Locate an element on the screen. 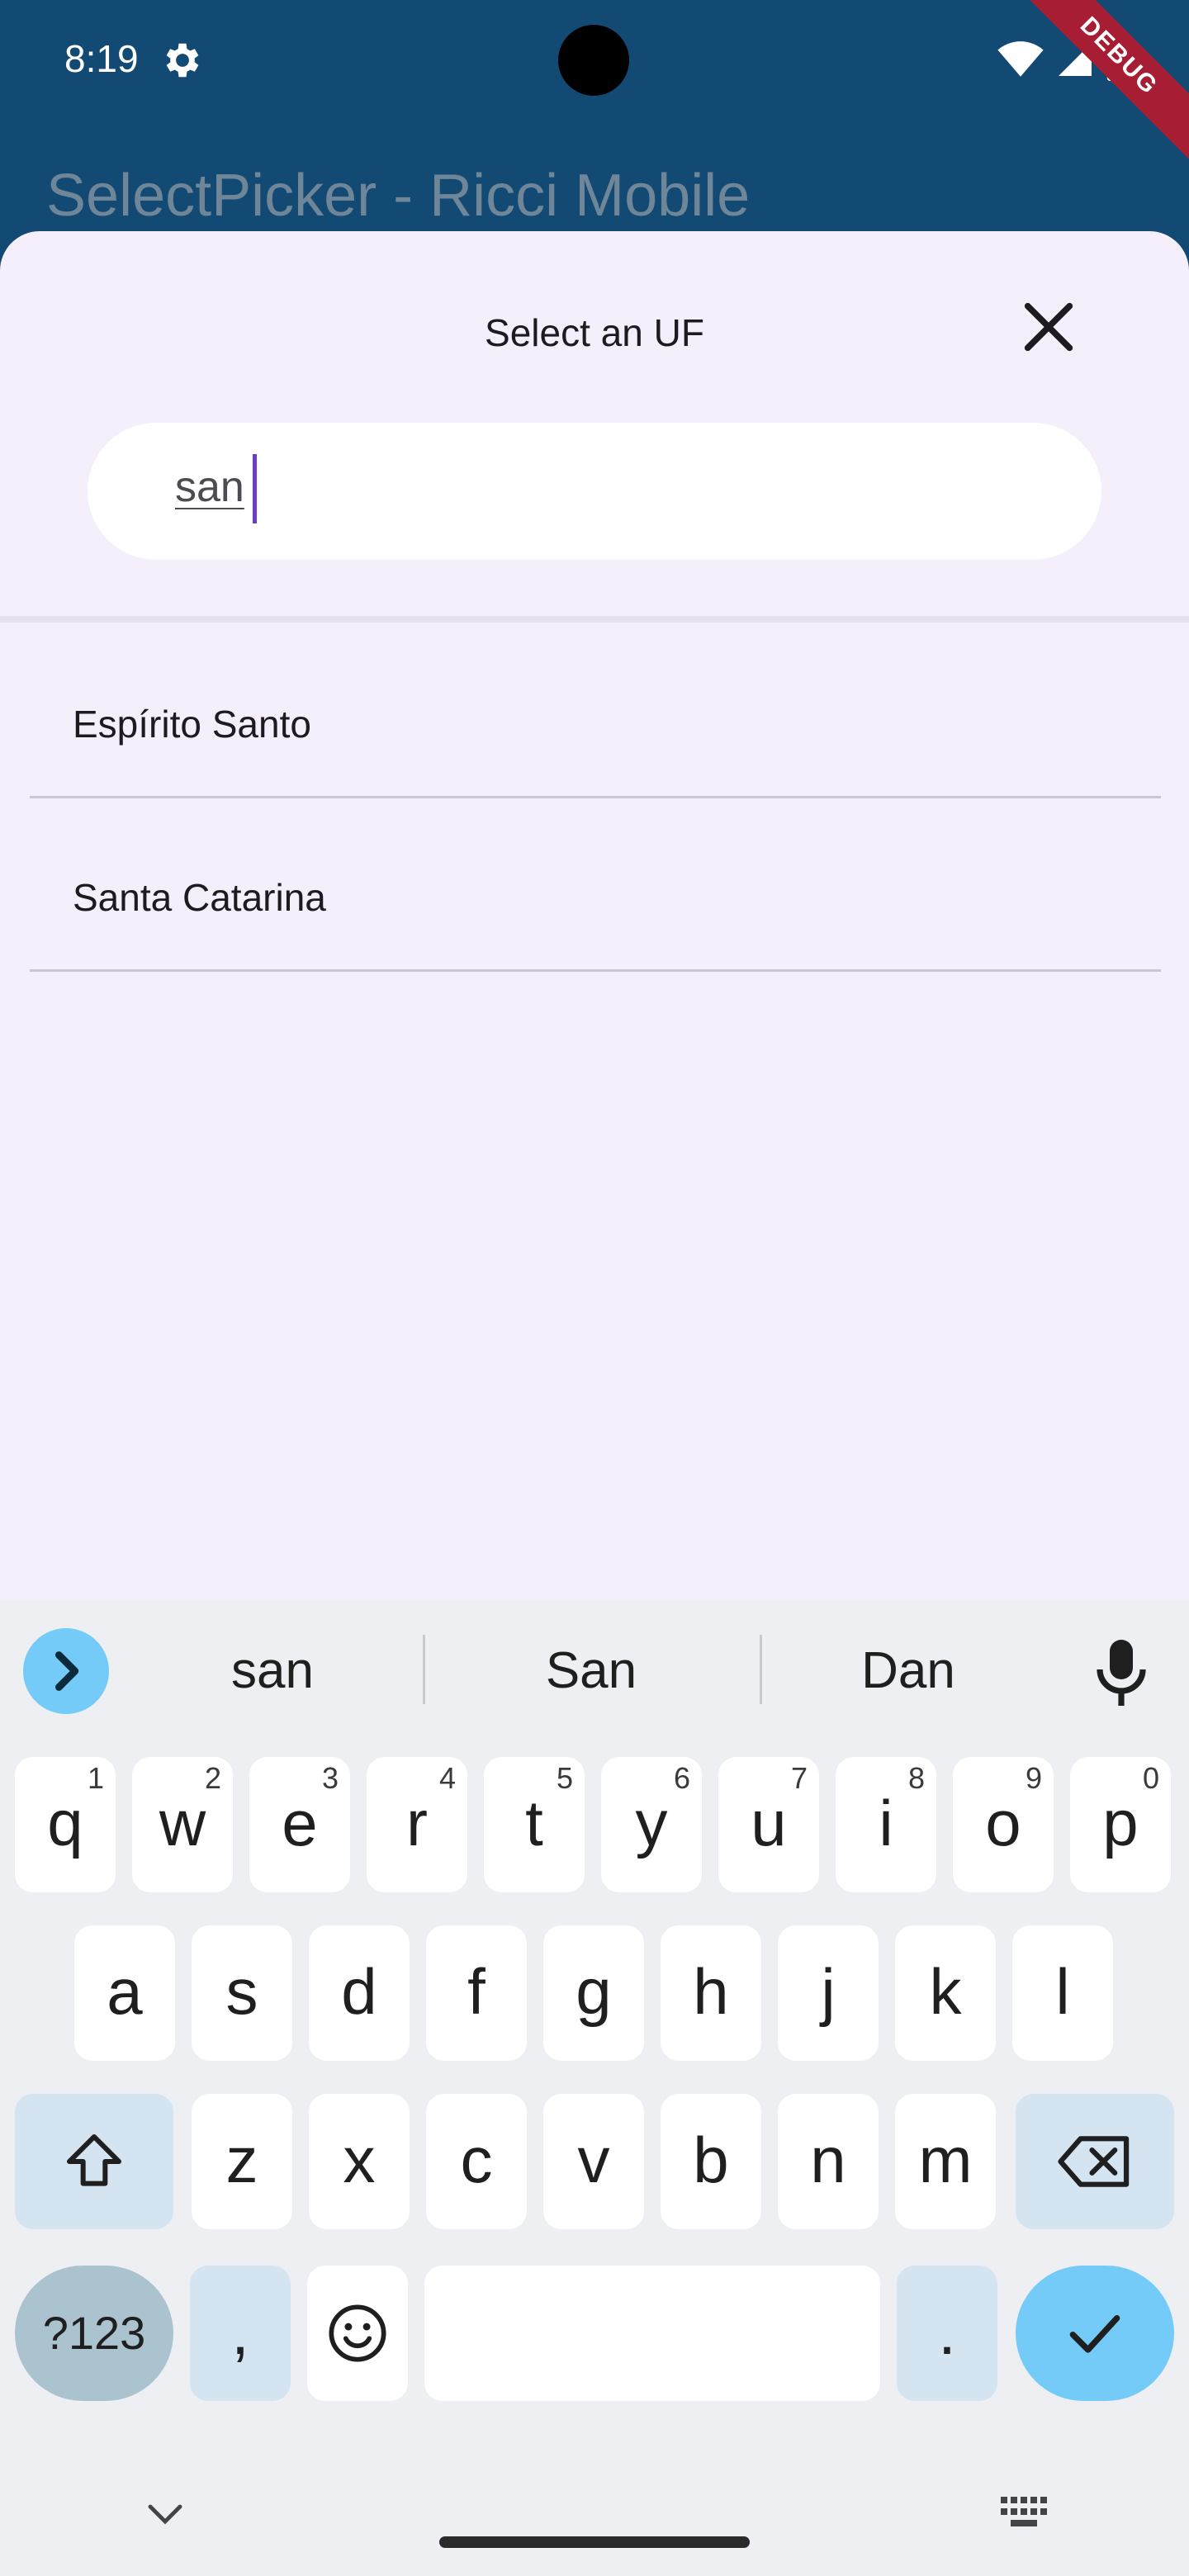  key-label: n is located at coordinates (828, 2160).